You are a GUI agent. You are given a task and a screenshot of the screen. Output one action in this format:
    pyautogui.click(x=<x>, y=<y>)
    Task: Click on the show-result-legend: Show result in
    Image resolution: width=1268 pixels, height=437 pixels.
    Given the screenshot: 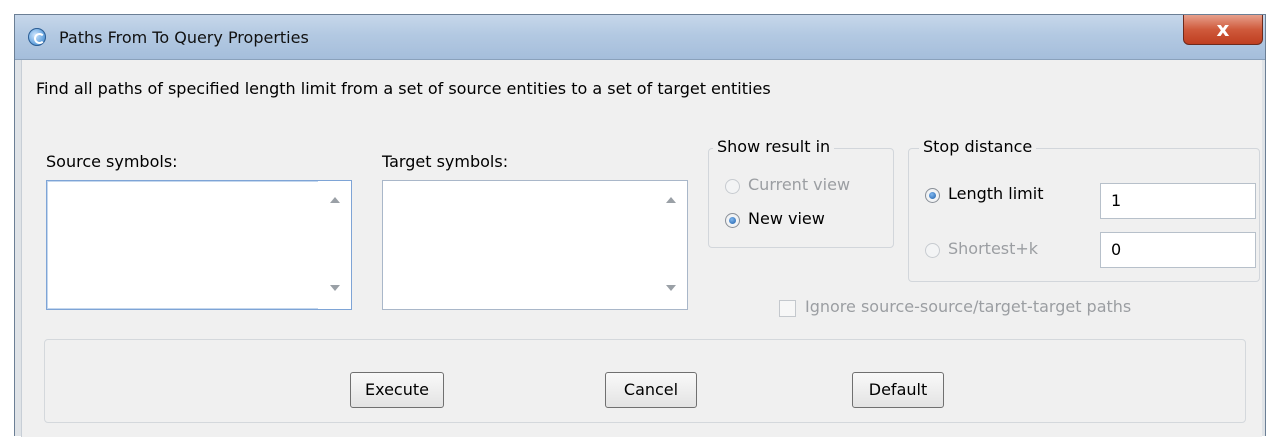 What is the action you would take?
    pyautogui.click(x=774, y=146)
    